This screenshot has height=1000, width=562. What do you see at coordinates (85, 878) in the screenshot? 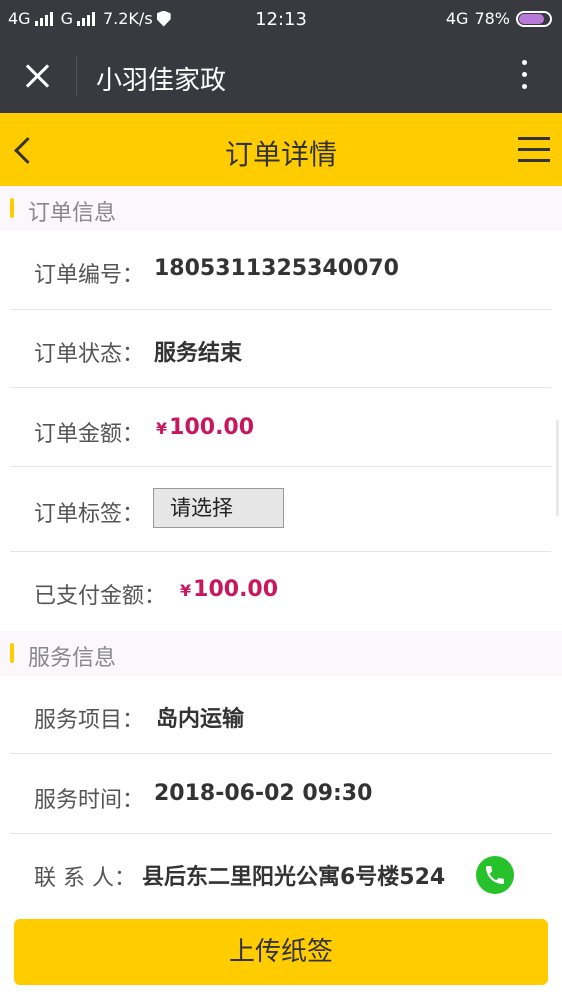
I see `contact-label: 联 系 人：` at bounding box center [85, 878].